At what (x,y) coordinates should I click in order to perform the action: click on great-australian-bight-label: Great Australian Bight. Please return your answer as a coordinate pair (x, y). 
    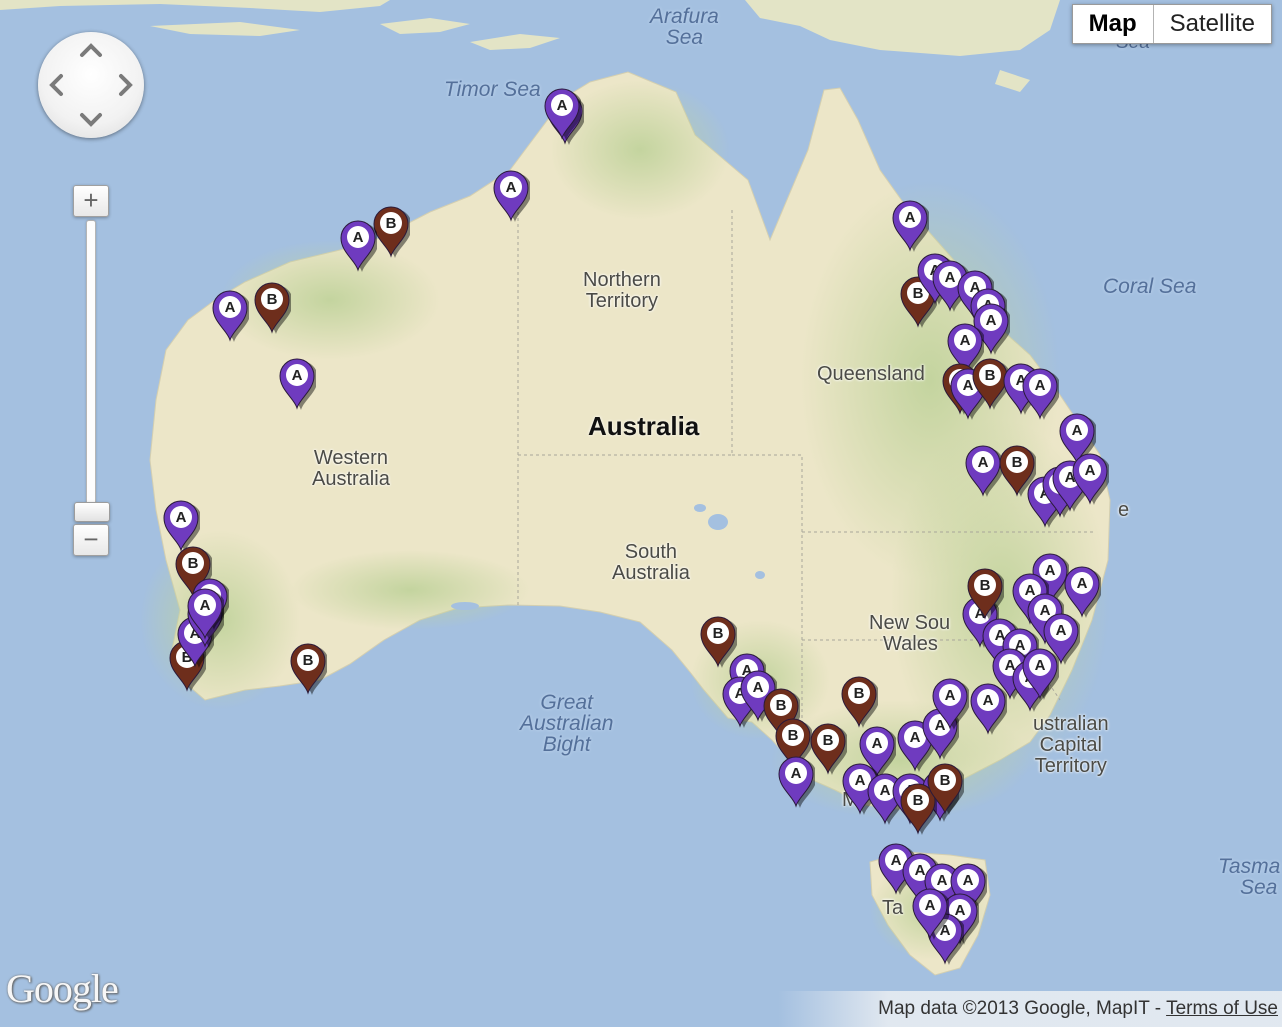
    Looking at the image, I should click on (567, 723).